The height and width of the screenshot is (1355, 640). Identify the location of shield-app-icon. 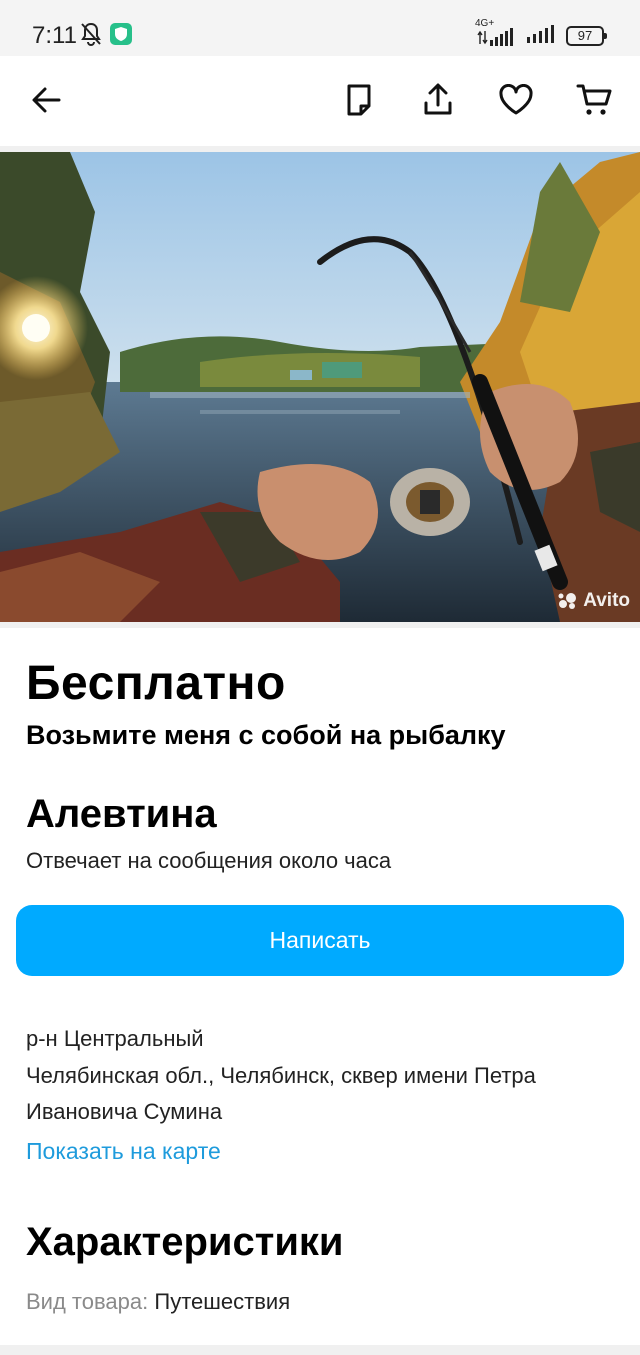
(121, 36).